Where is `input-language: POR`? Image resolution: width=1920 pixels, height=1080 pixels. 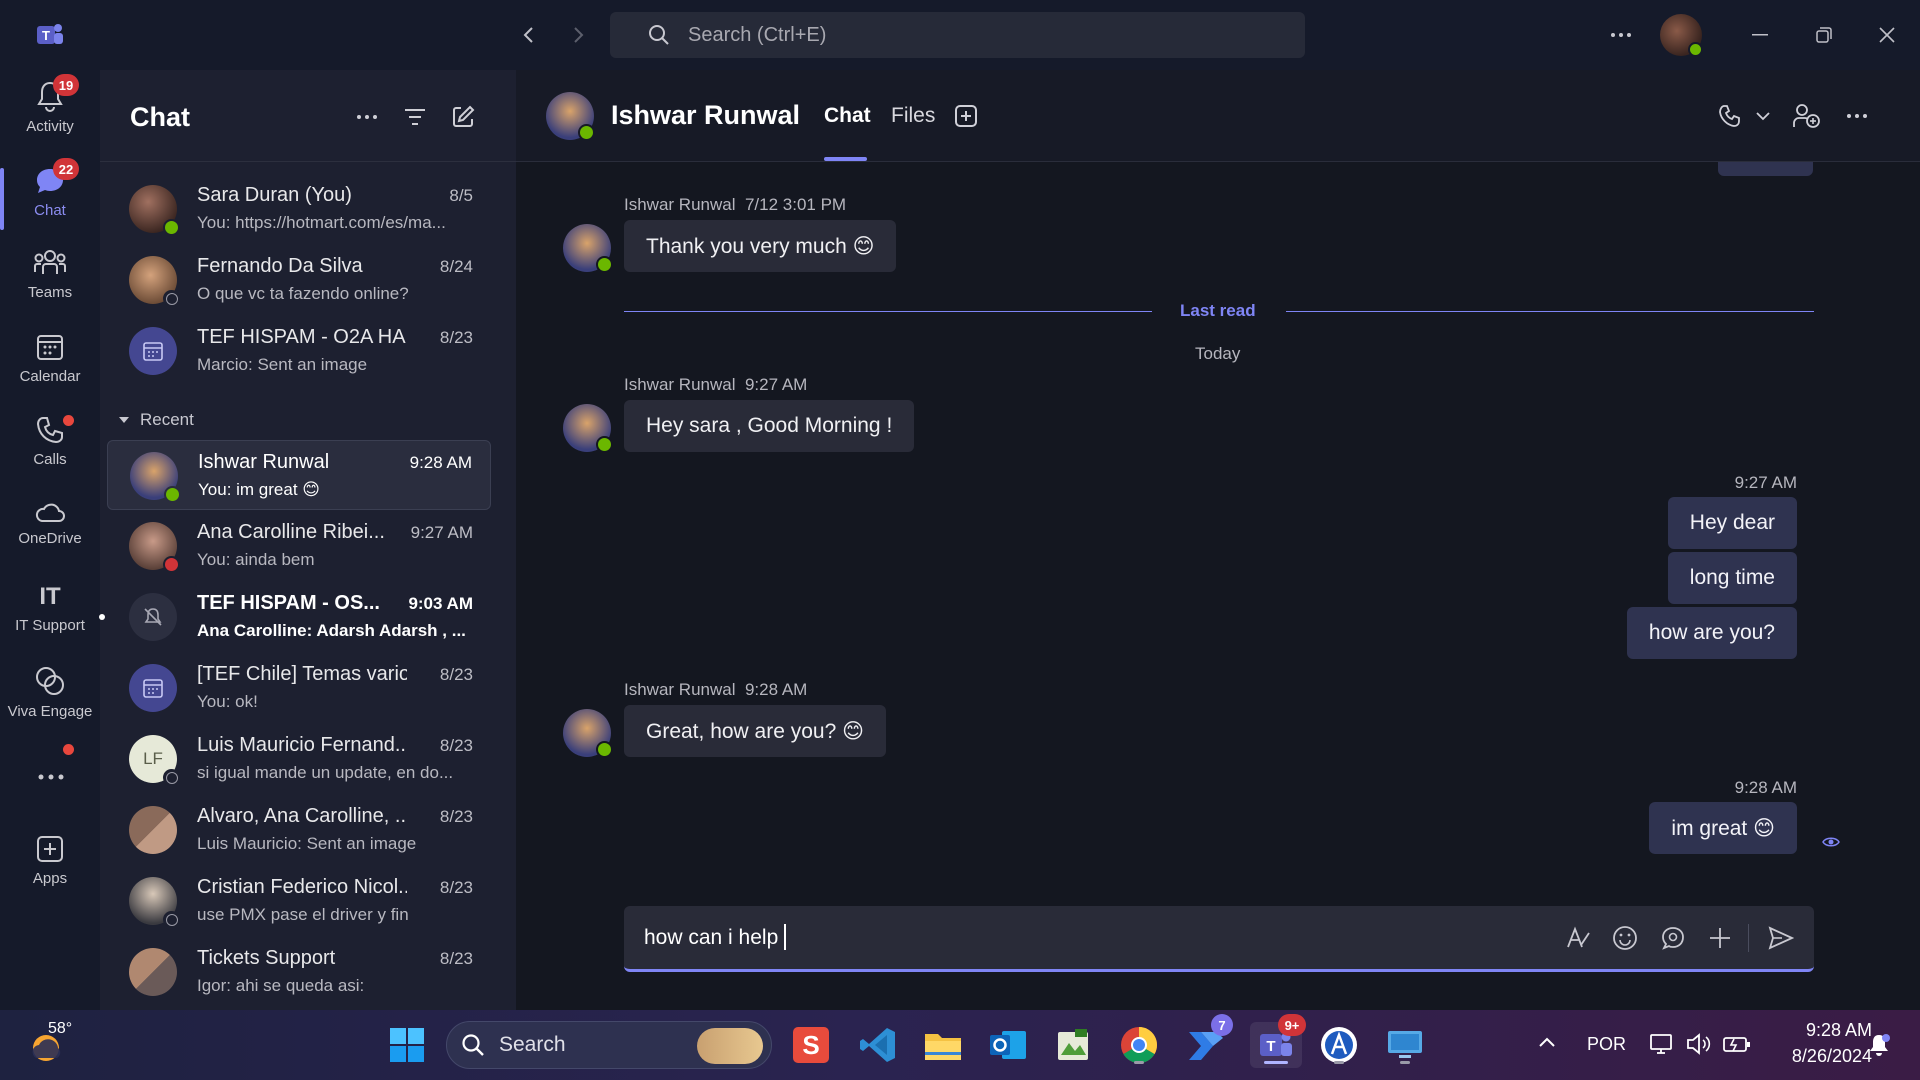
input-language: POR is located at coordinates (1606, 1044).